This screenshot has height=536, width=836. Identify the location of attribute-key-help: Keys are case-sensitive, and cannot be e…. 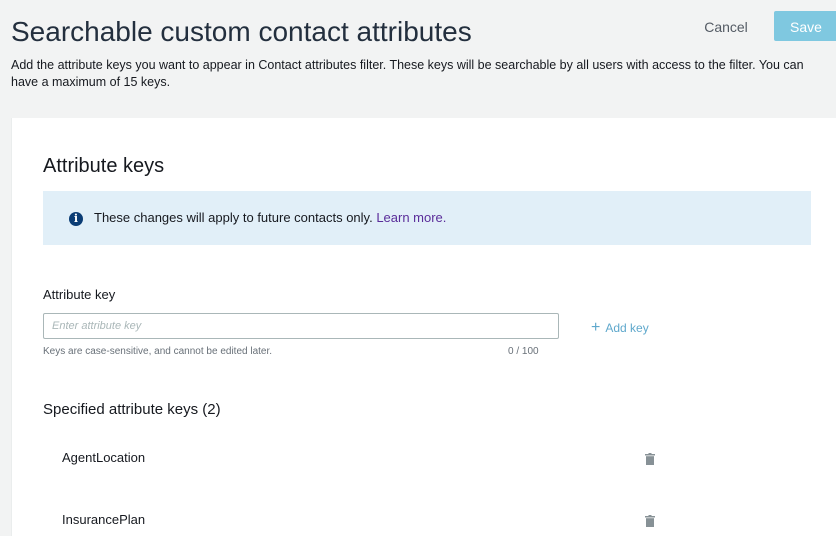
(158, 351).